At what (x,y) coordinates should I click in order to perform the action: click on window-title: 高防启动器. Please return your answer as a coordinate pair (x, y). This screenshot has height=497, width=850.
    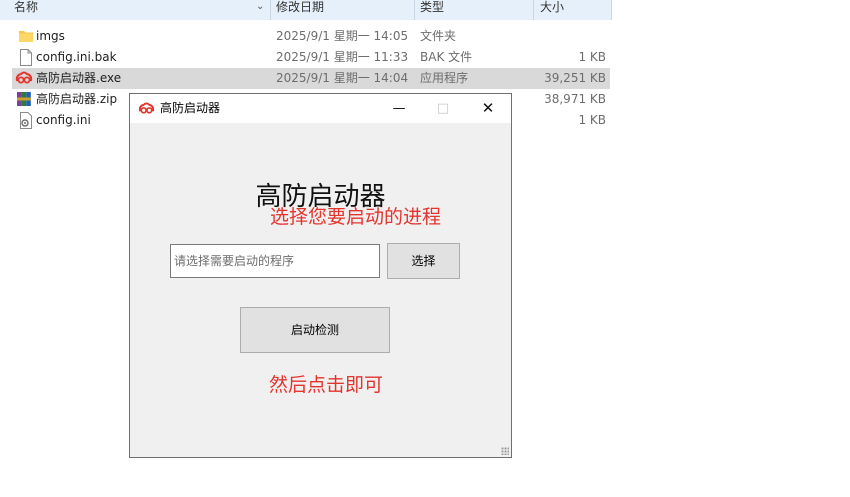
    Looking at the image, I should click on (190, 108).